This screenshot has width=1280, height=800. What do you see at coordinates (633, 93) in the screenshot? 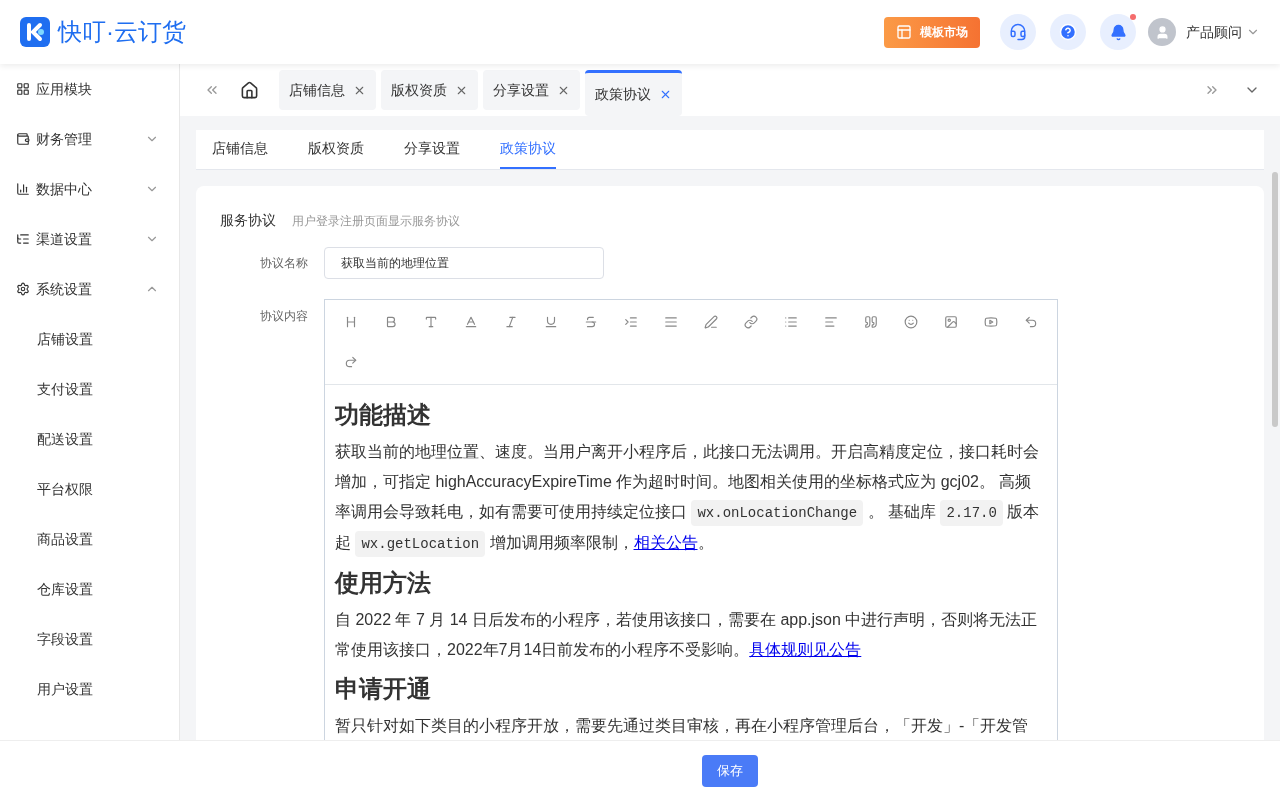
I see `page-tab: 政策协议` at bounding box center [633, 93].